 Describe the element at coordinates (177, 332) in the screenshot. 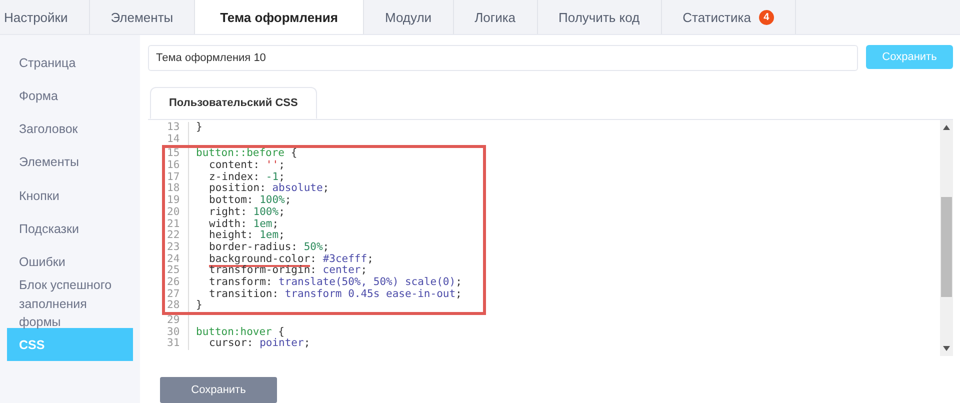

I see `line-number: 30` at that location.